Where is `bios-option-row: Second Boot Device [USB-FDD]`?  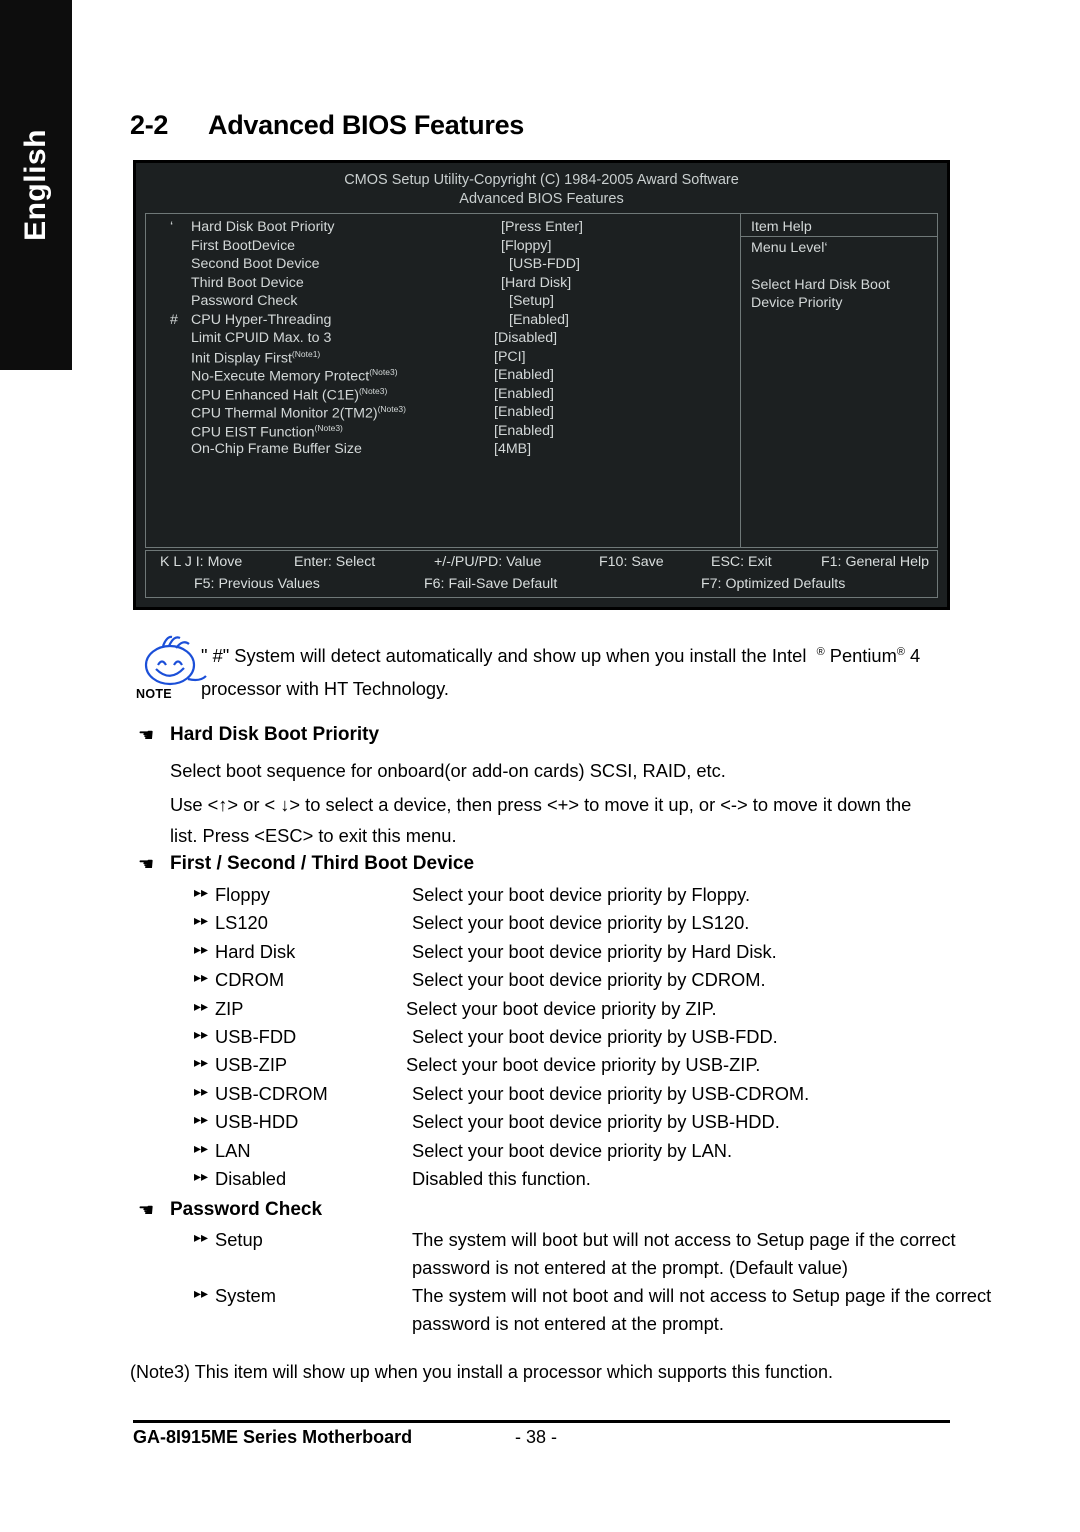
bios-option-row: Second Boot Device [USB-FDD] is located at coordinates (443, 265).